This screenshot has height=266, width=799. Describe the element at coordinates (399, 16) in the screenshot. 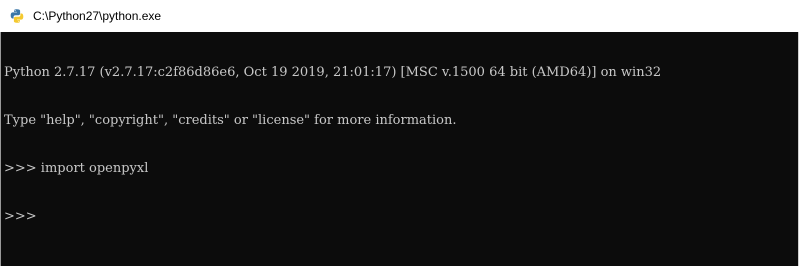

I see `title-bar: C:\Python27\python.exe` at that location.